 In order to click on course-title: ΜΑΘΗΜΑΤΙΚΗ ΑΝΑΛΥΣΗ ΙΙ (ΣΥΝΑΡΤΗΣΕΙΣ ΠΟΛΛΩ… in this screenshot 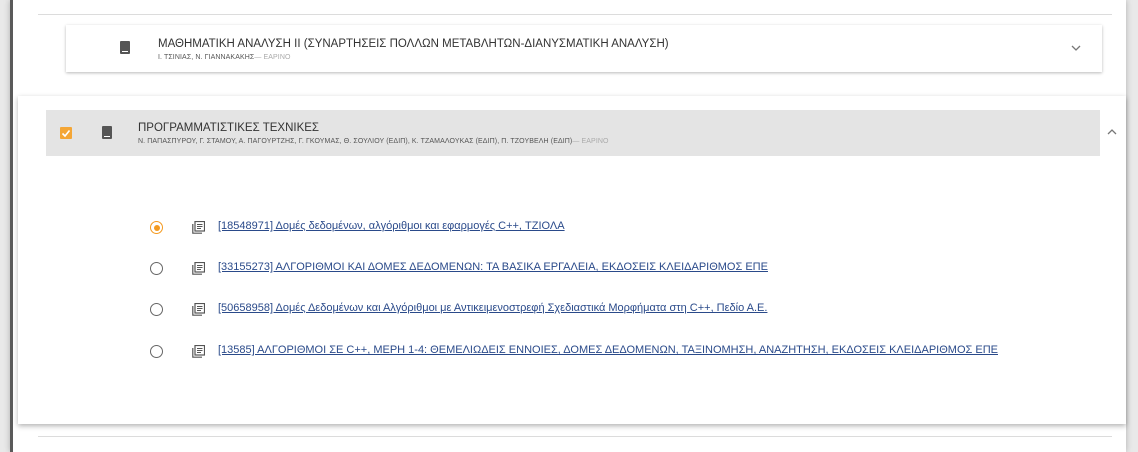, I will do `click(413, 44)`.